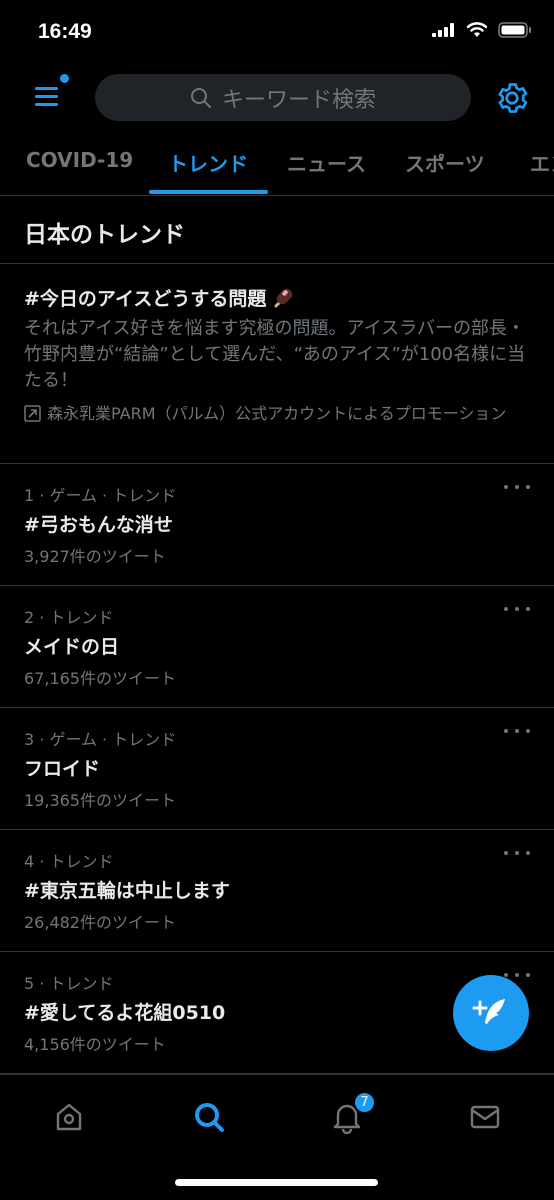 This screenshot has height=1200, width=554. I want to click on promoted-trend-title: #今日のアイスどうする問題, so click(160, 297).